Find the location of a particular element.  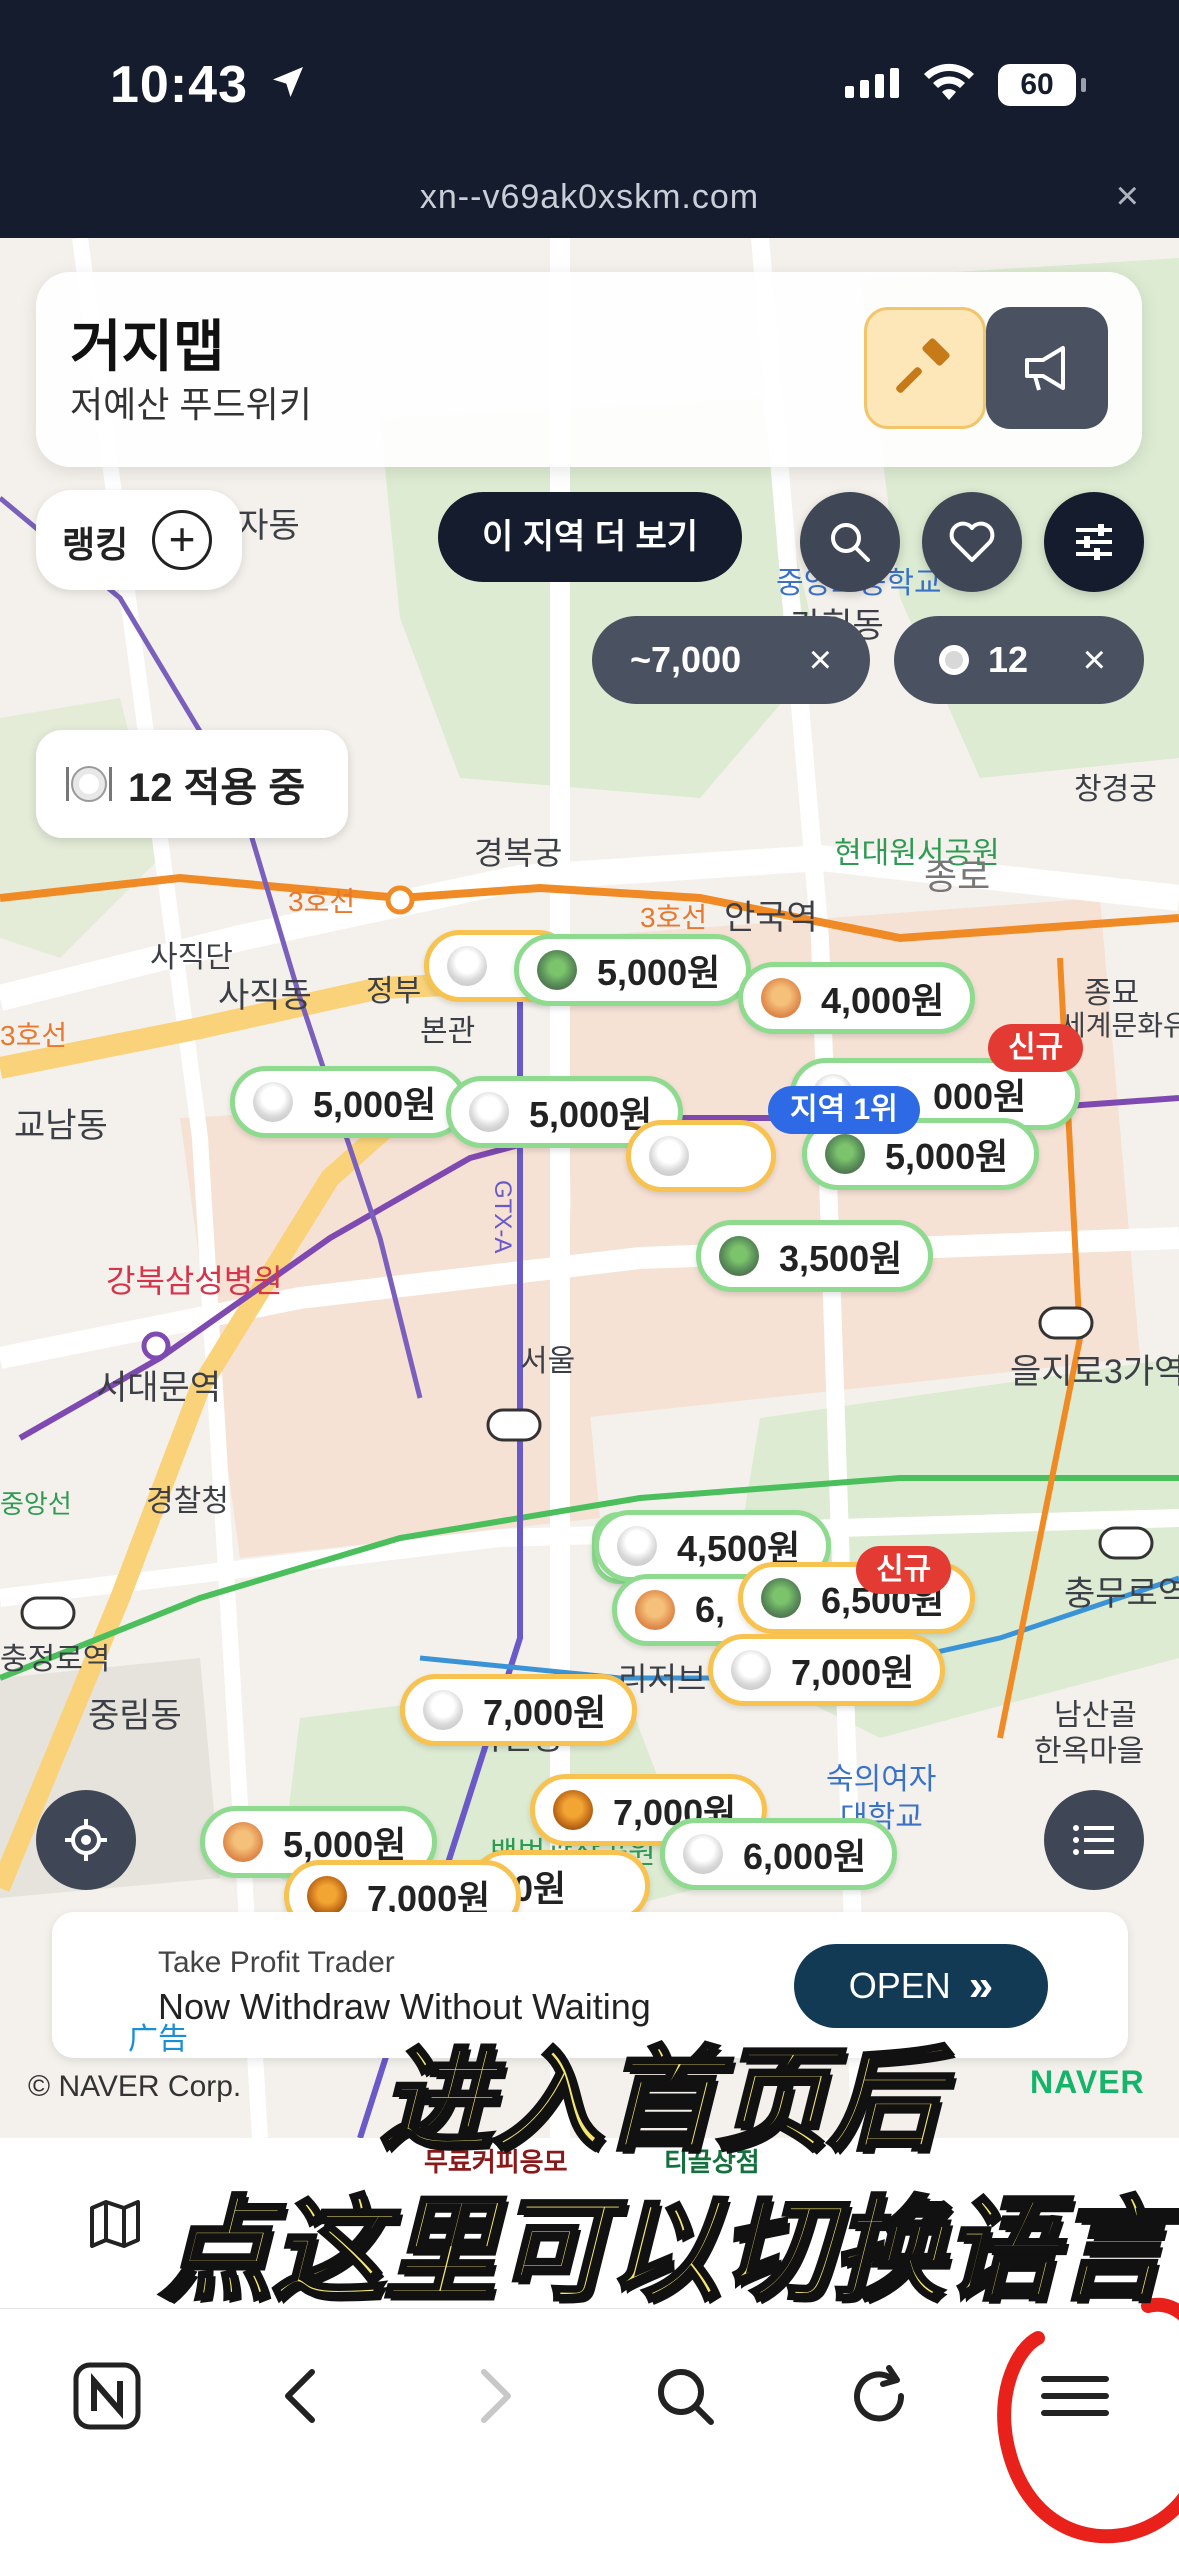

ad-label: 广告 is located at coordinates (158, 2039).